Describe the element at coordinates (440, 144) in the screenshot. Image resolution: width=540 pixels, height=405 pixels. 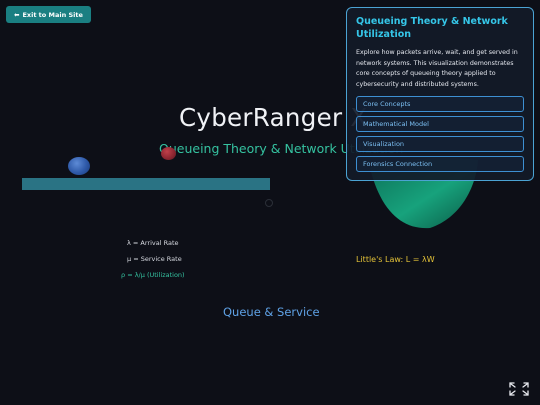
I see `link-visualization: Visualization` at that location.